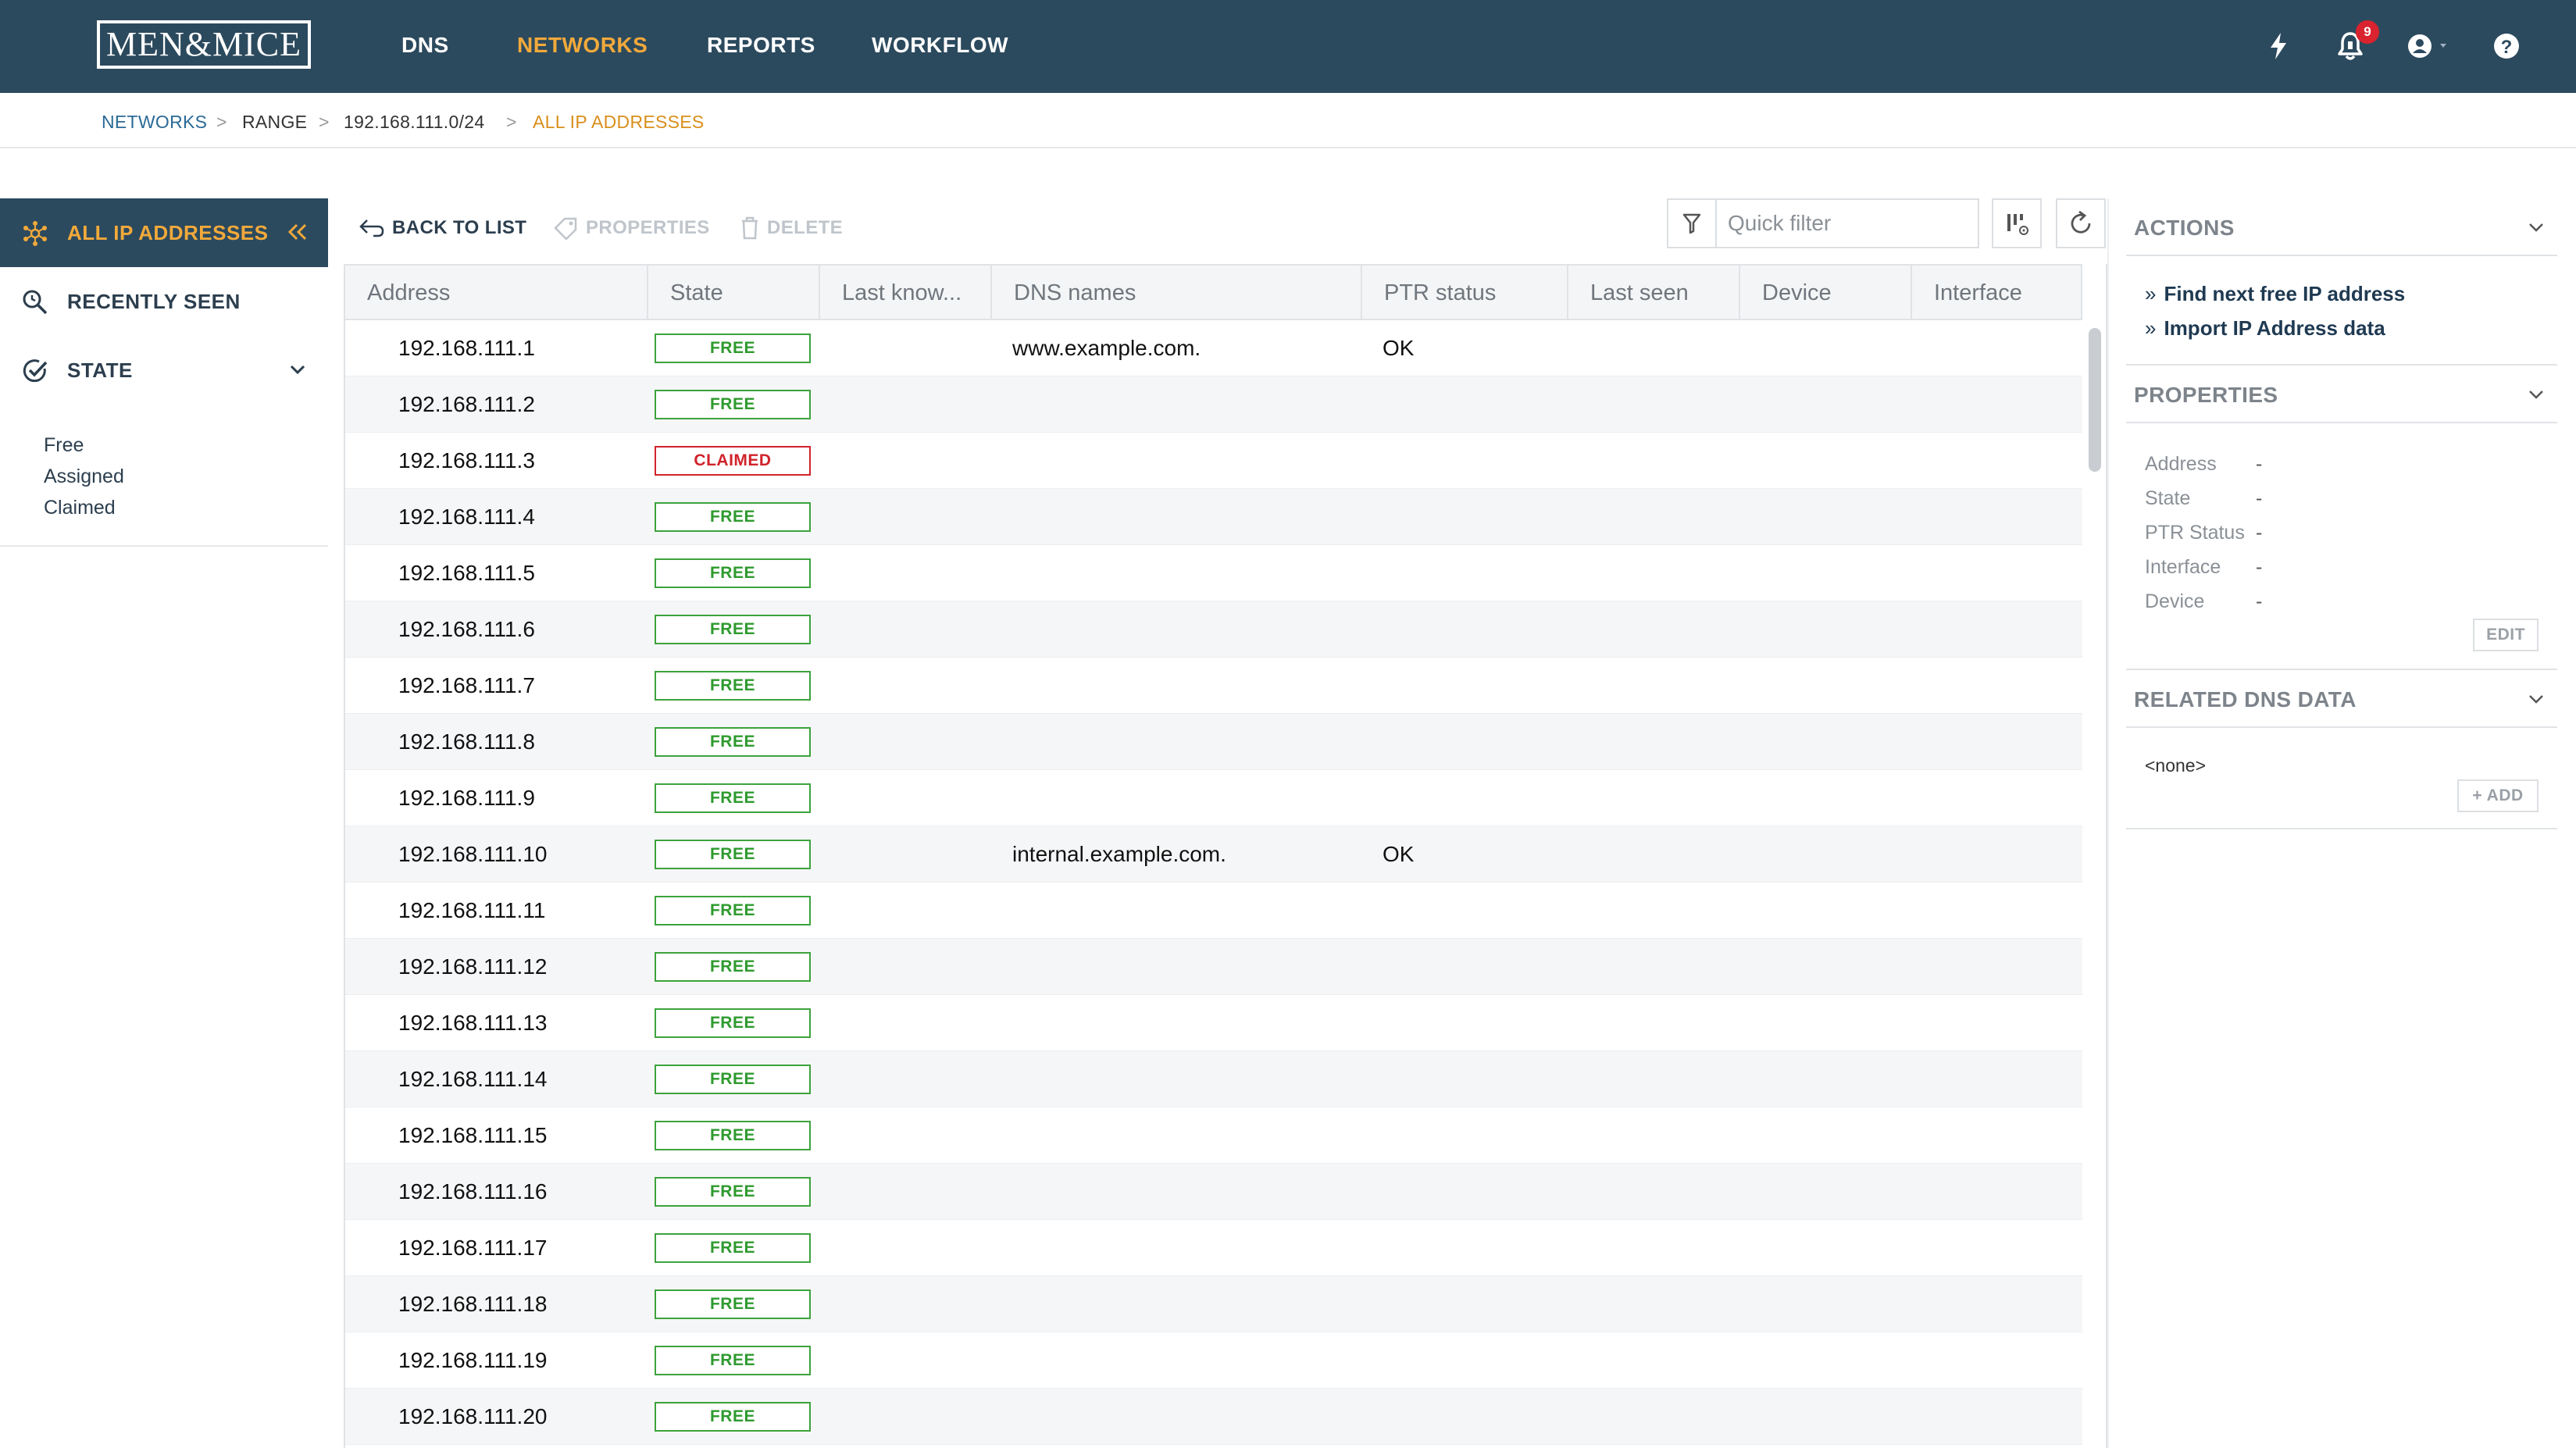 Image resolution: width=2576 pixels, height=1448 pixels. I want to click on import-ip-address-data-link: » Import IP Address data, so click(2265, 328).